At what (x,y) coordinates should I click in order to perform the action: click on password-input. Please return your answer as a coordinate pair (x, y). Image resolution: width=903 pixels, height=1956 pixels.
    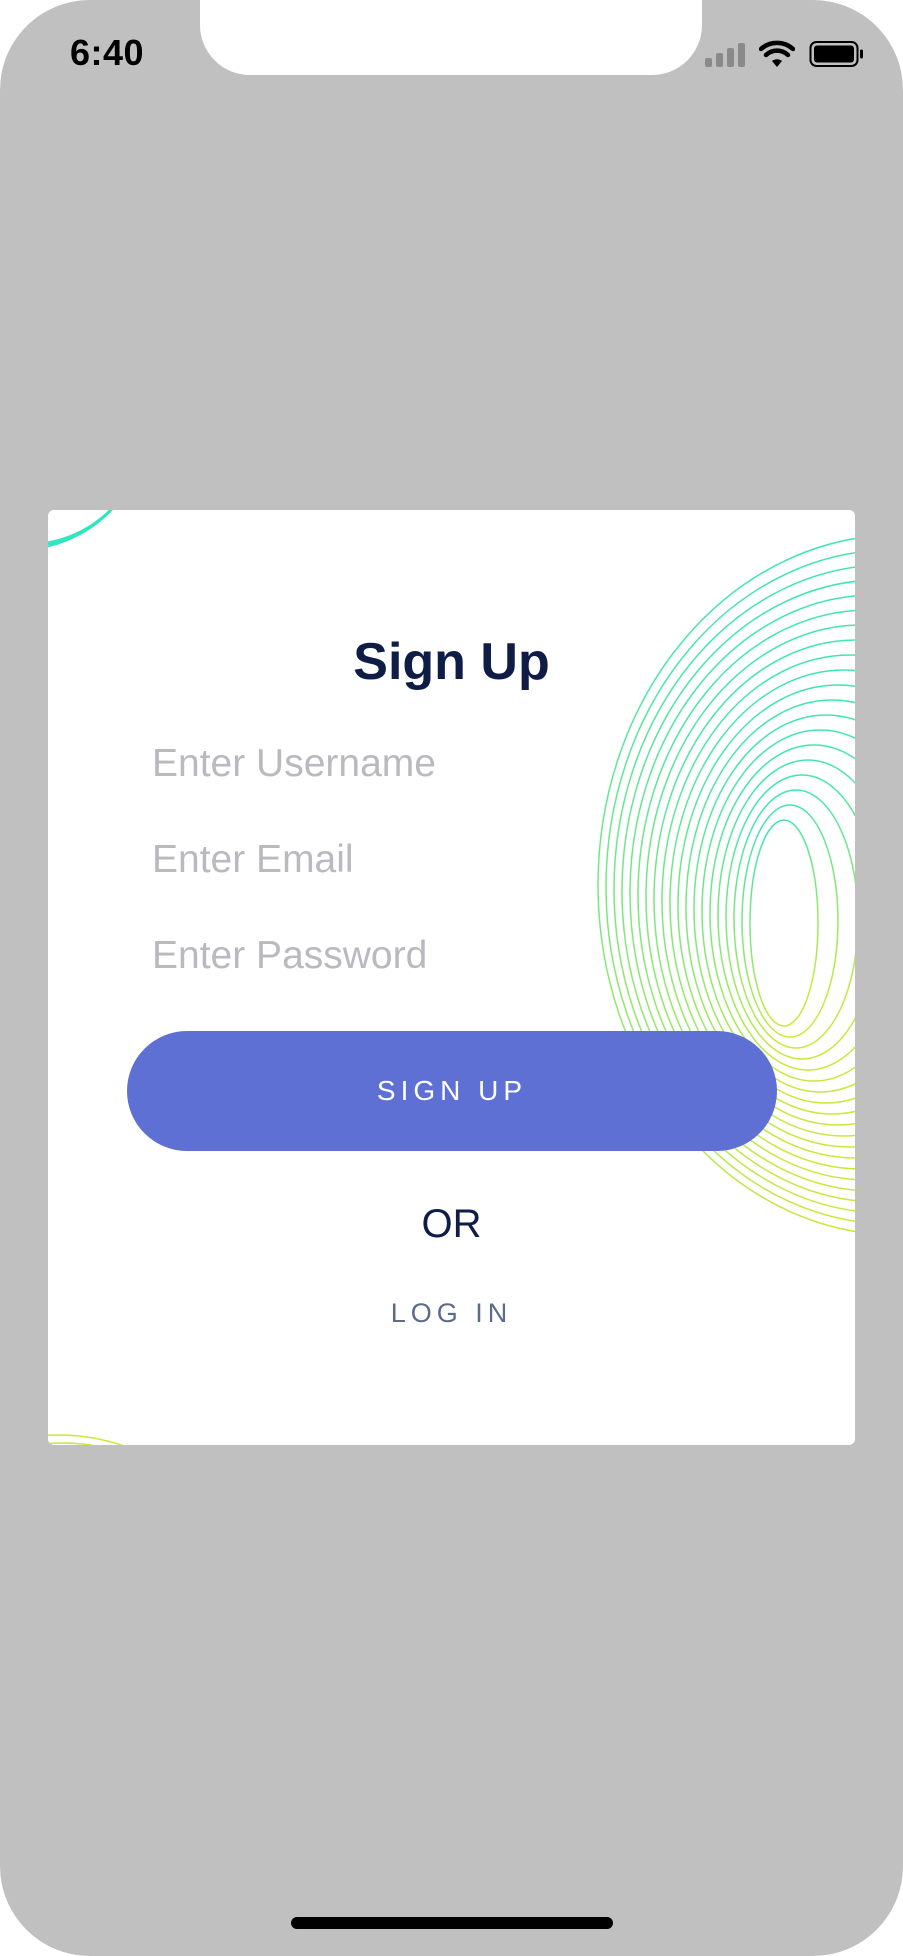
    Looking at the image, I should click on (452, 956).